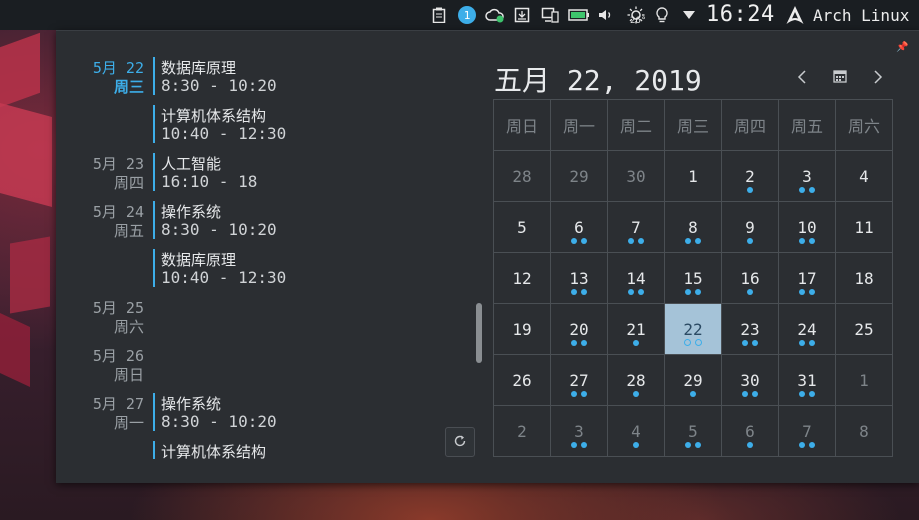  I want to click on day-cell: 25, so click(864, 329).